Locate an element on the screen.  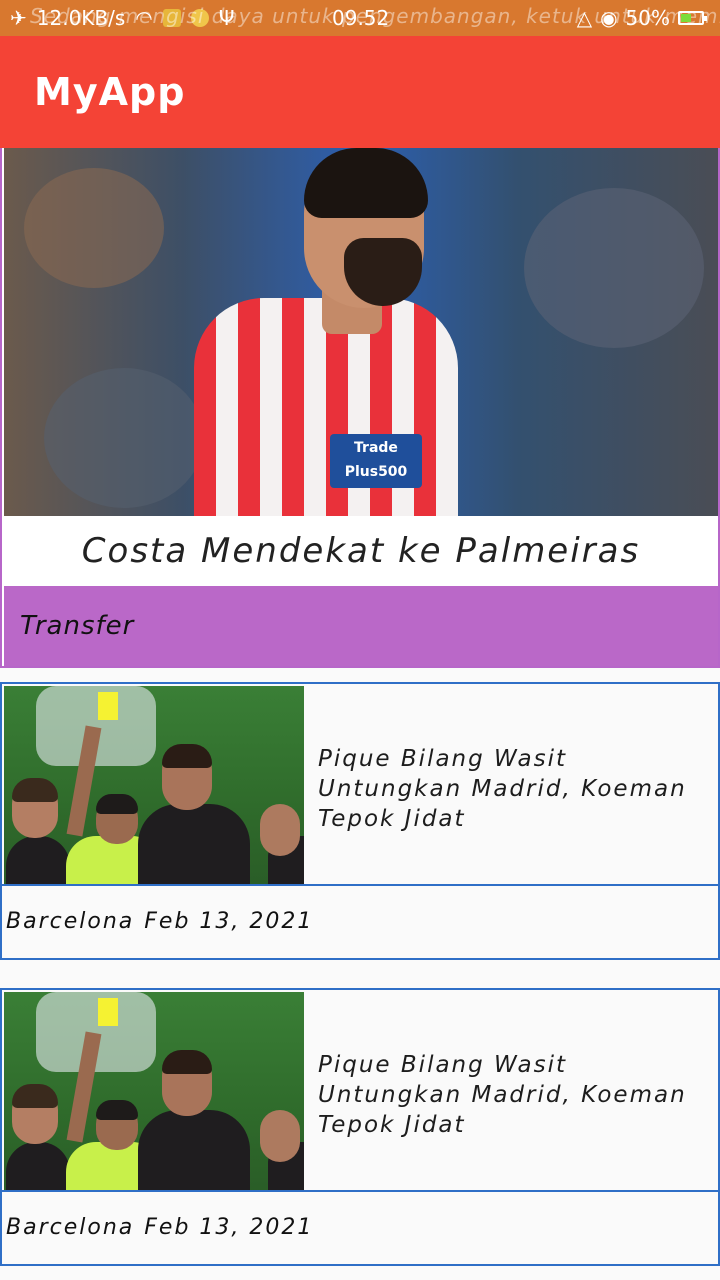
jersey-sponsor: Trade Plus500 is located at coordinates (376, 461).